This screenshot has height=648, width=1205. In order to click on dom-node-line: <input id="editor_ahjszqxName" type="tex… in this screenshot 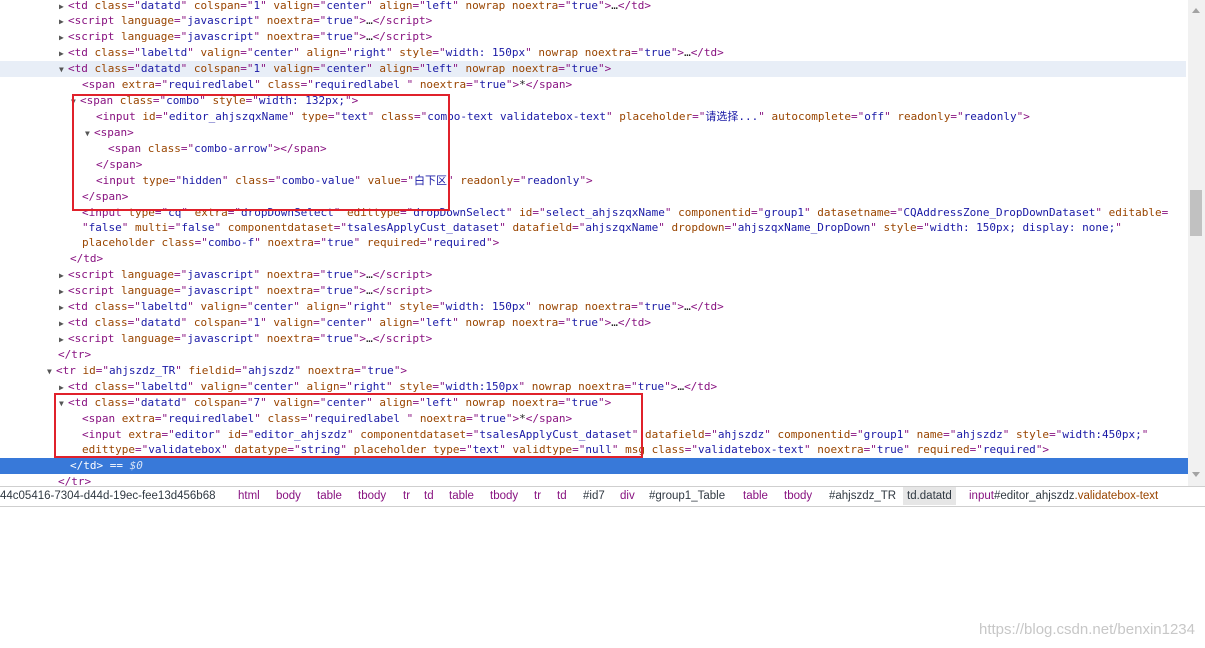, I will do `click(563, 117)`.